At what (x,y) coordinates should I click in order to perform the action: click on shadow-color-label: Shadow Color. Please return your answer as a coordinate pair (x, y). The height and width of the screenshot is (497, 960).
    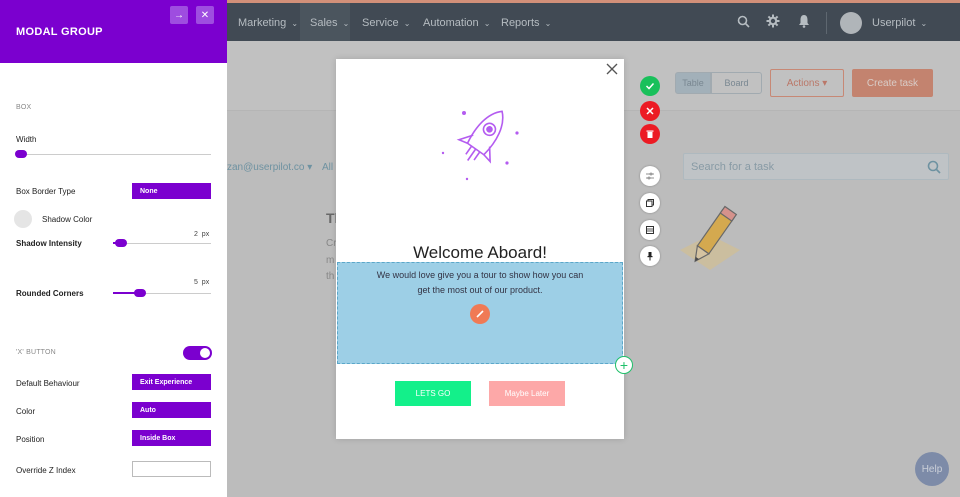
    Looking at the image, I should click on (67, 219).